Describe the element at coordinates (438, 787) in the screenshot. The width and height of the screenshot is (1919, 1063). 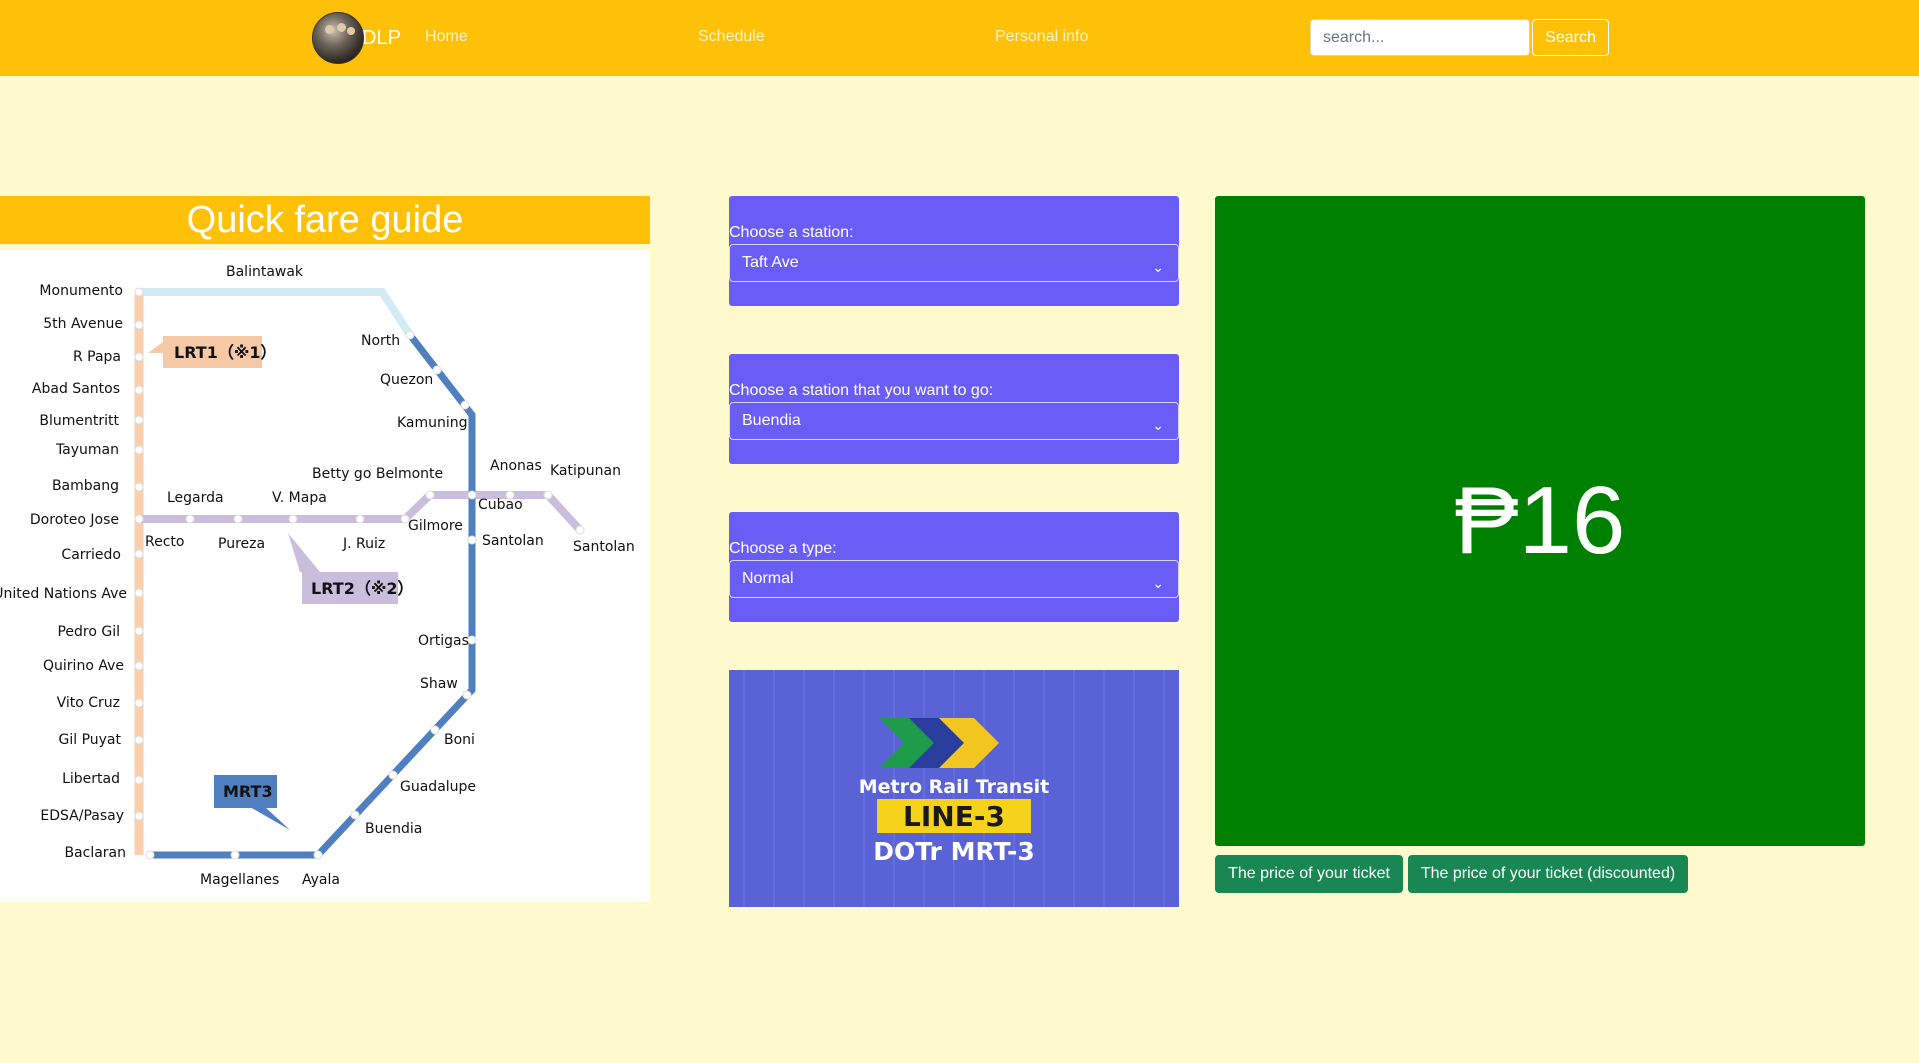
I see `station-label: Guadalupe` at that location.